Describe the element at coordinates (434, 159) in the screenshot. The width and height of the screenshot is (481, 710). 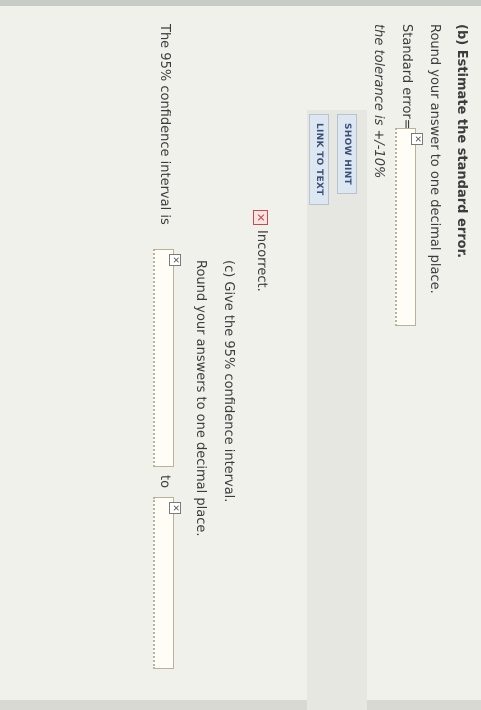
I see `part-b-instruction: Round your answer to one decimal place.` at that location.